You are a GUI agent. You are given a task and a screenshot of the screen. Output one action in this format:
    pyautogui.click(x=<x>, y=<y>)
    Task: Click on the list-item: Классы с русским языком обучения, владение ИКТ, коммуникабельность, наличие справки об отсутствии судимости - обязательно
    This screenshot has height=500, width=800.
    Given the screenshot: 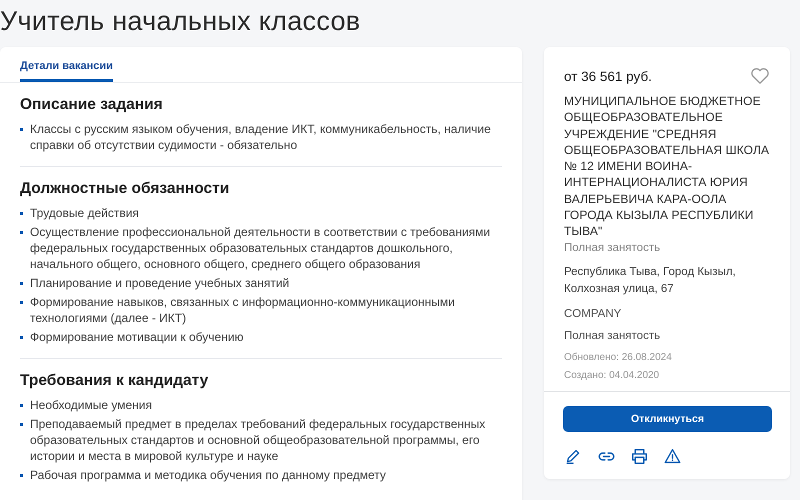 What is the action you would take?
    pyautogui.click(x=261, y=137)
    